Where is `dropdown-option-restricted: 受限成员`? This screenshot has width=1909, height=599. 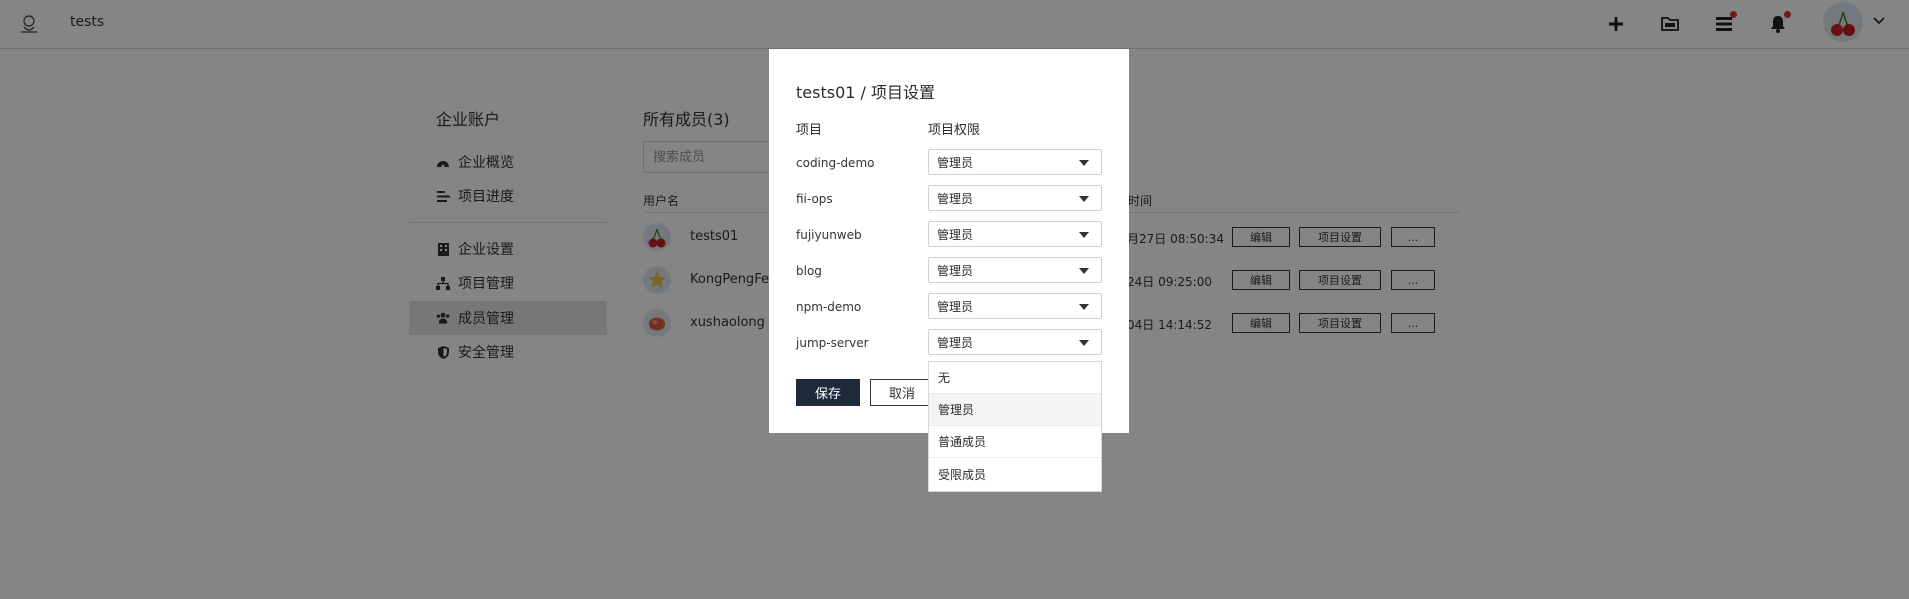 dropdown-option-restricted: 受限成员 is located at coordinates (1015, 474).